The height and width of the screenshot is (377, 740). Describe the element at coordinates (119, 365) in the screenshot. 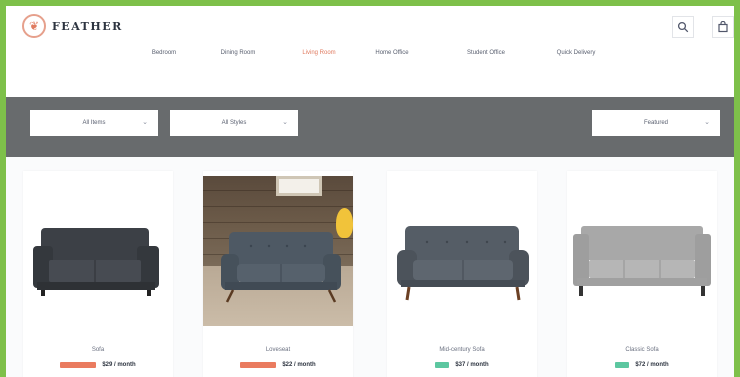

I see `product-price: $29 / month` at that location.